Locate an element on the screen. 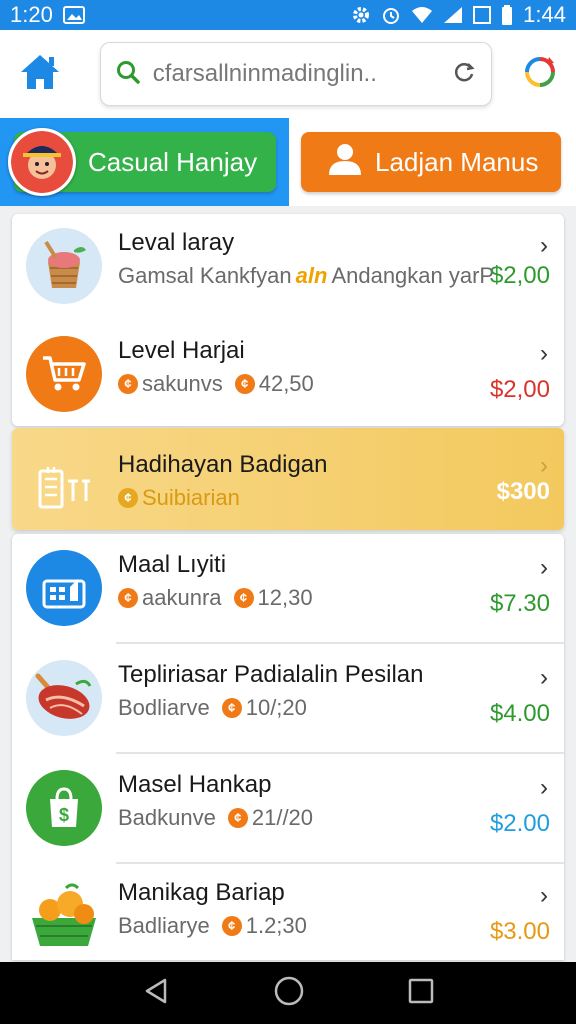  meat-icon is located at coordinates (64, 698).